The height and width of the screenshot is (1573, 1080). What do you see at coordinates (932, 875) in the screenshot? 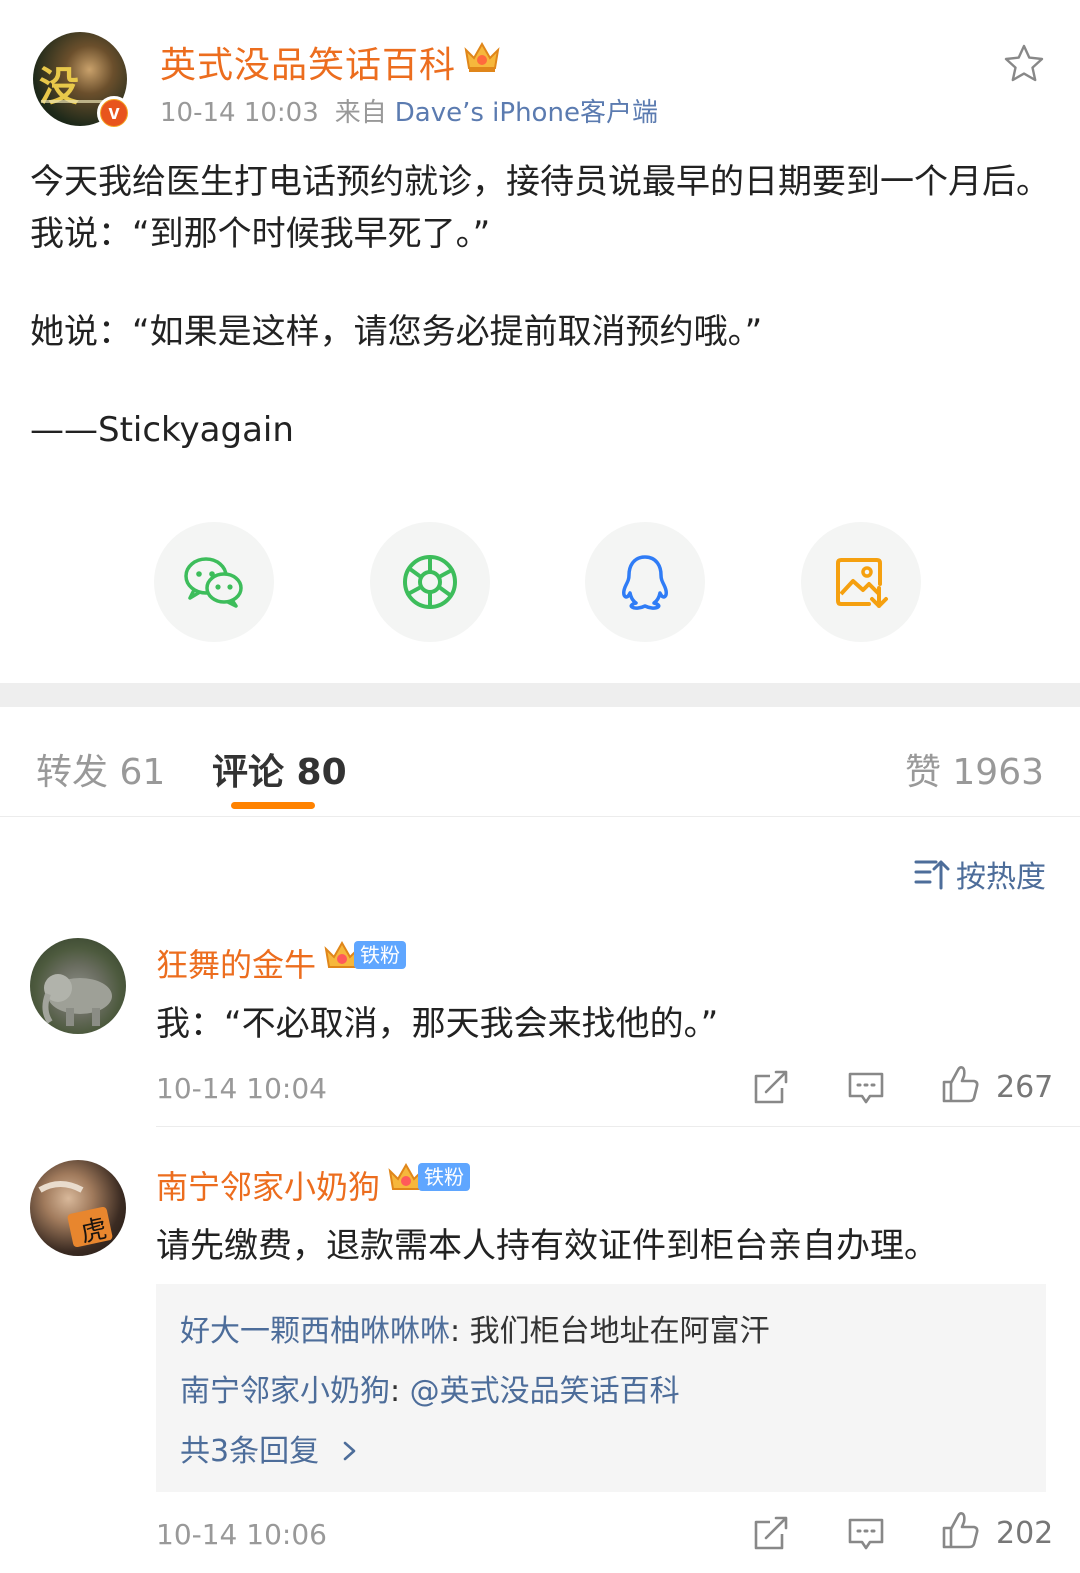
I see `sort-icon` at bounding box center [932, 875].